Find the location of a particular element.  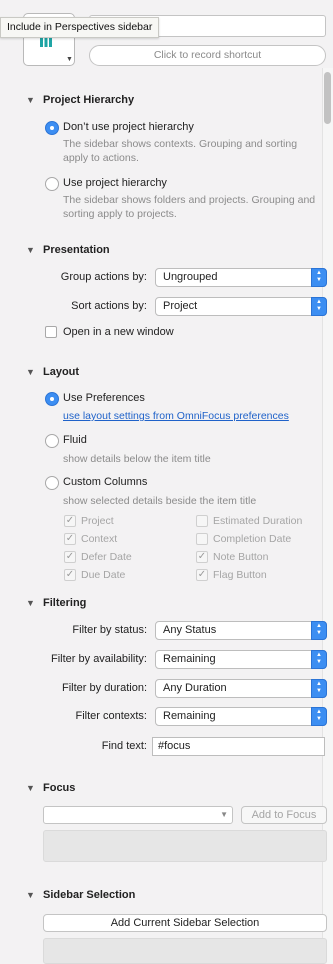

radio-label: Don’t use project hierarchy is located at coordinates (128, 127).